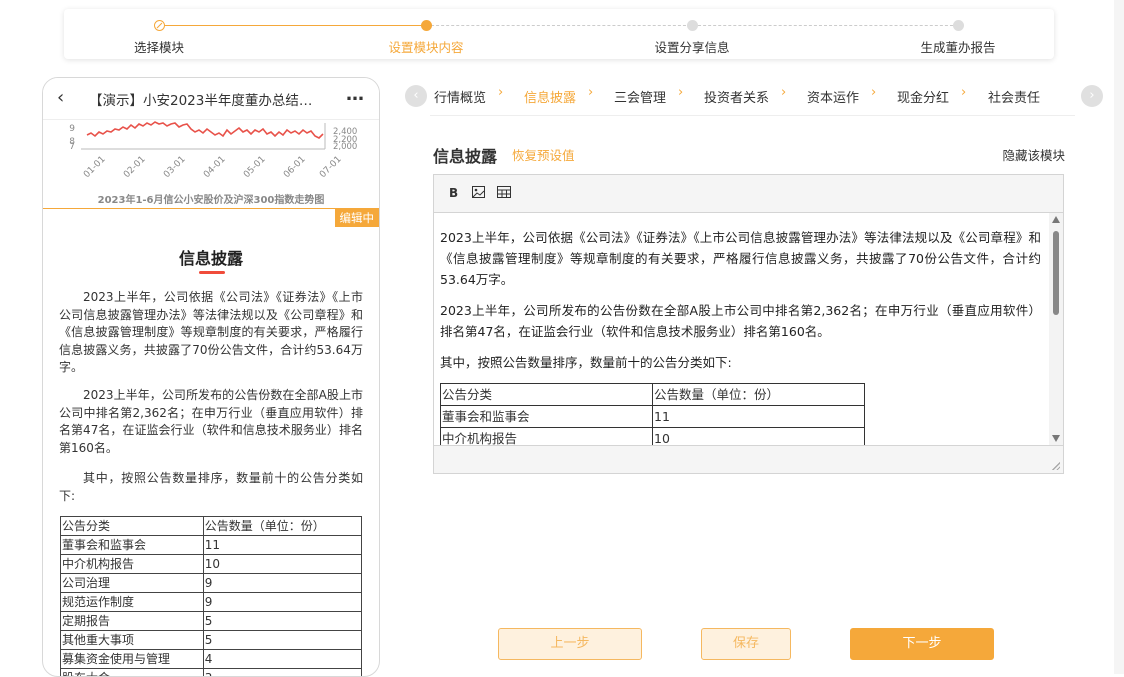 Image resolution: width=1124 pixels, height=677 pixels. Describe the element at coordinates (1056, 219) in the screenshot. I see `scroll-up-icon` at that location.